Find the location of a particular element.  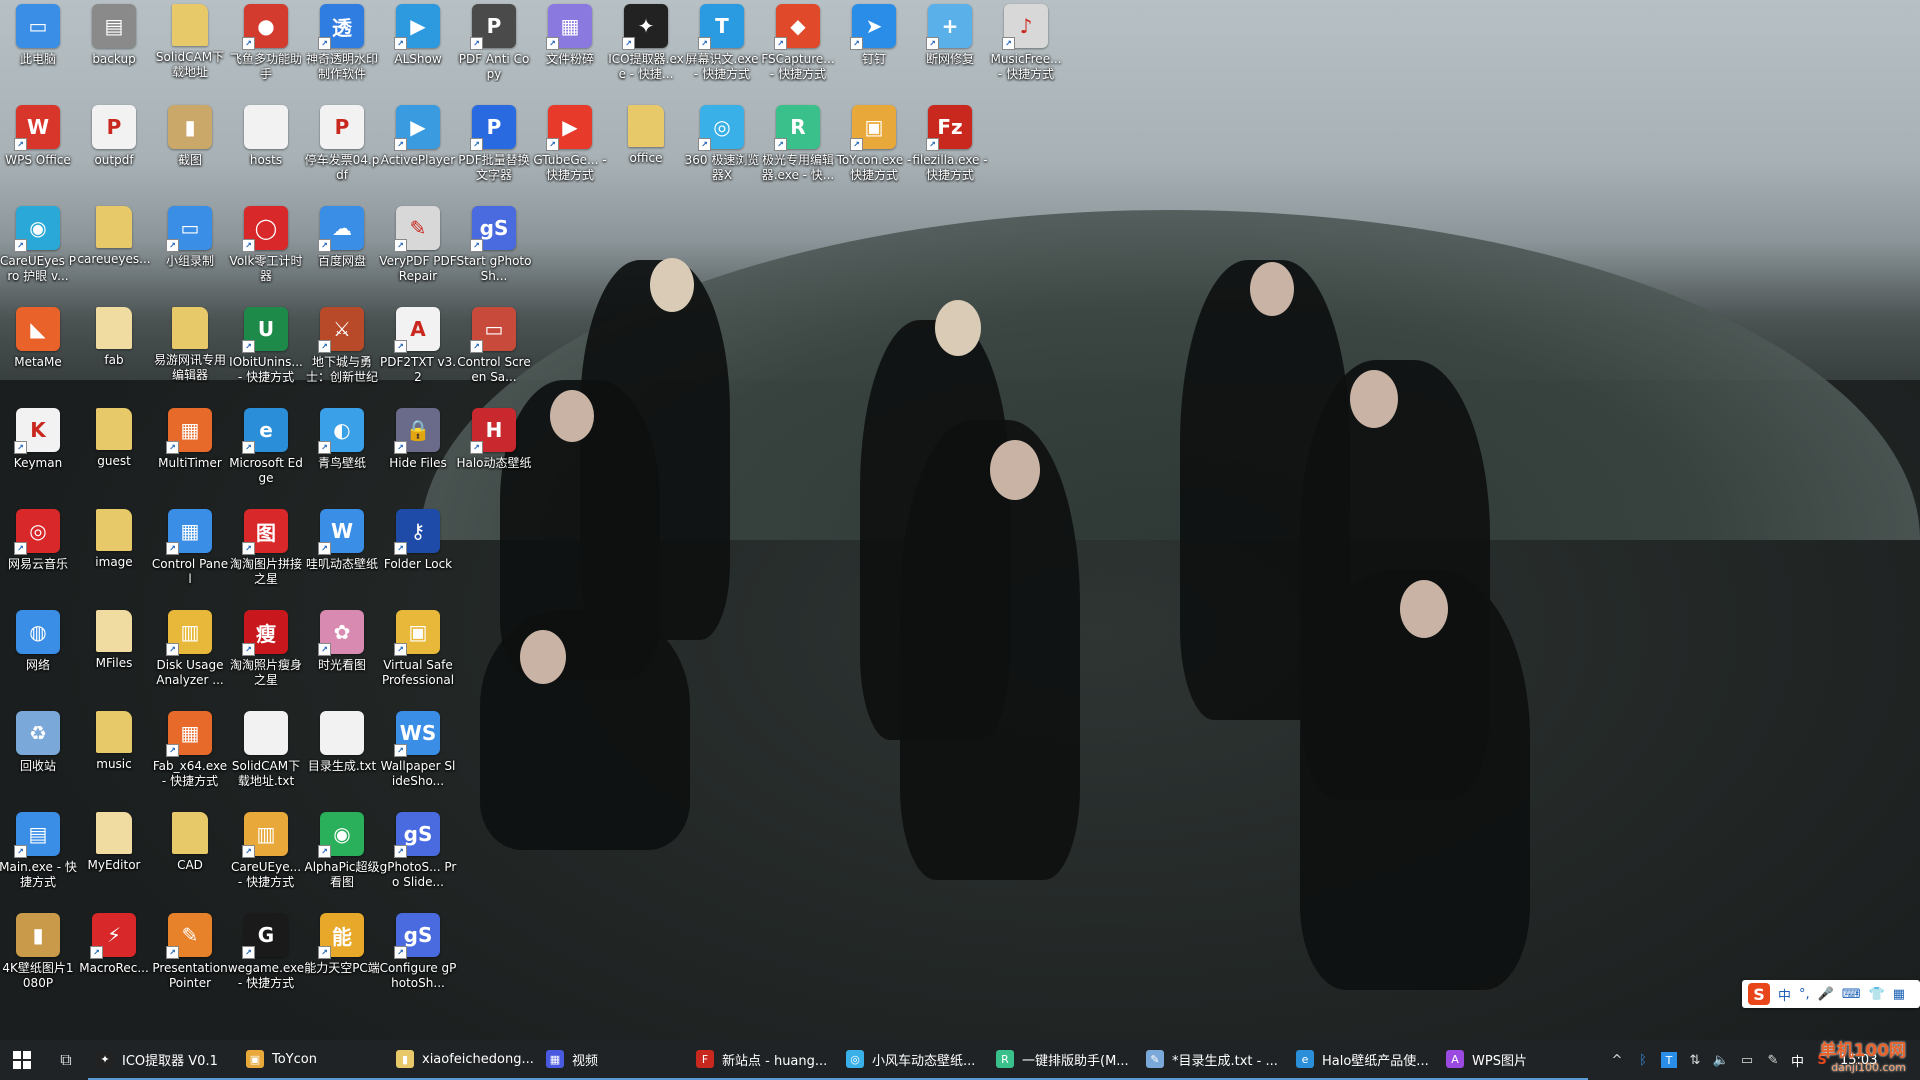

desktop-icon: W ↗ WPS Office is located at coordinates (38, 151).